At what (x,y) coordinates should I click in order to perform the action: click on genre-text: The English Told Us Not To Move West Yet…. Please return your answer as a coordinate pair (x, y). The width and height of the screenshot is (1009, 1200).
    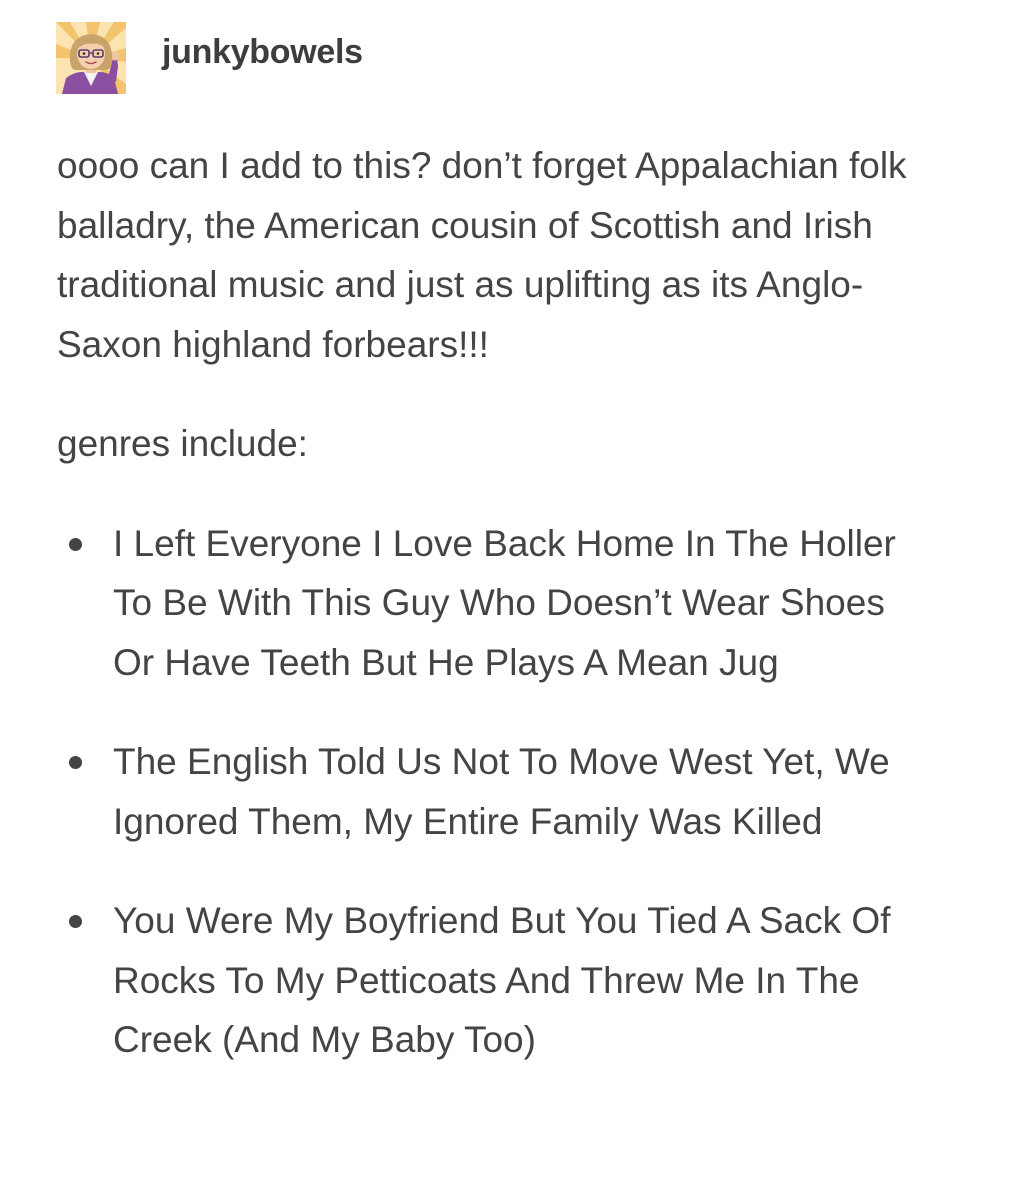
    Looking at the image, I should click on (501, 791).